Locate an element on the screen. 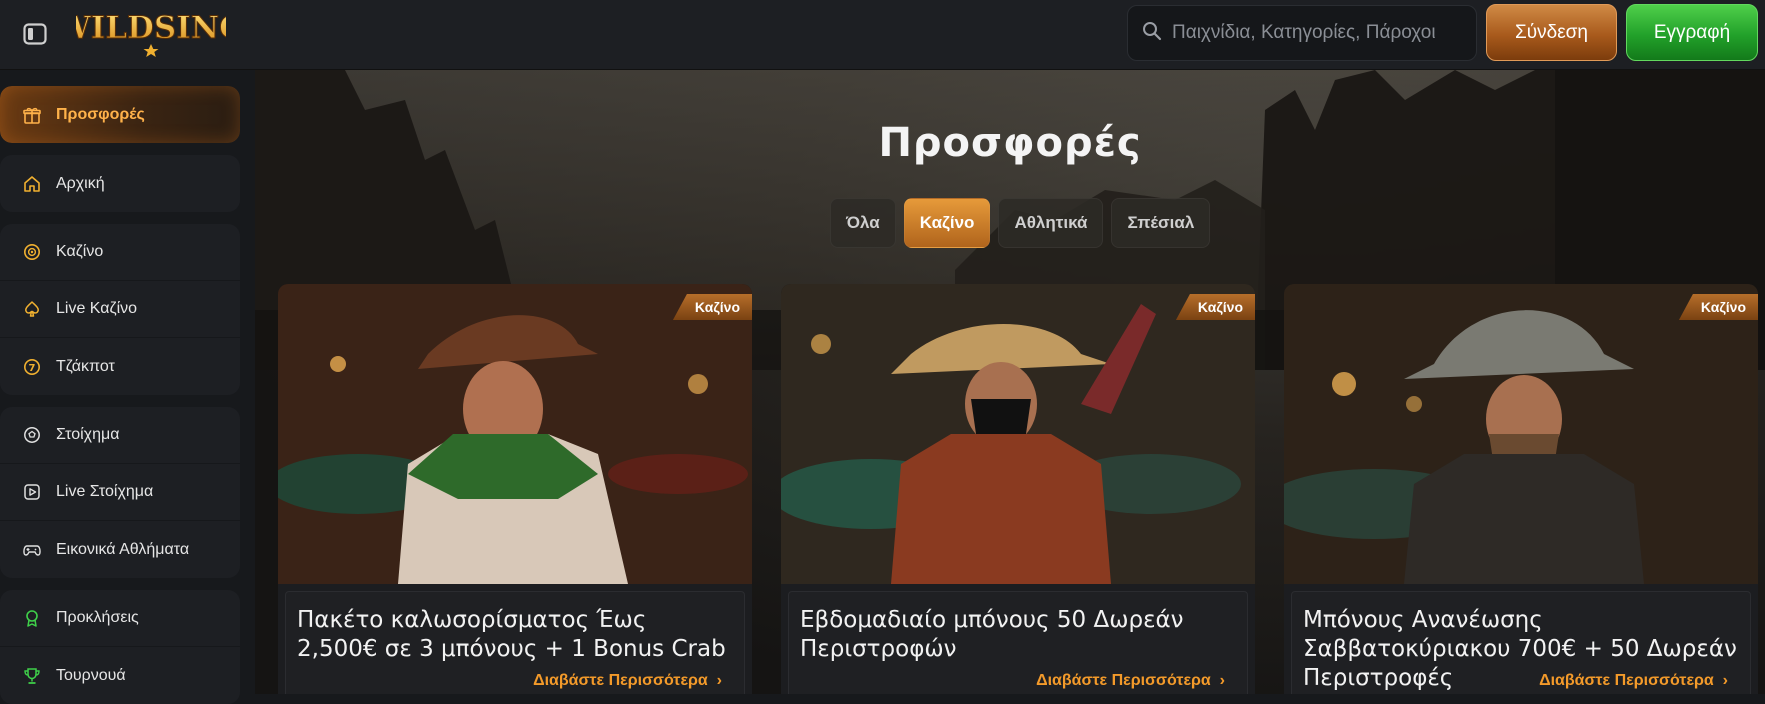 This screenshot has height=704, width=1765. register-button: Εγγραφή is located at coordinates (1692, 32).